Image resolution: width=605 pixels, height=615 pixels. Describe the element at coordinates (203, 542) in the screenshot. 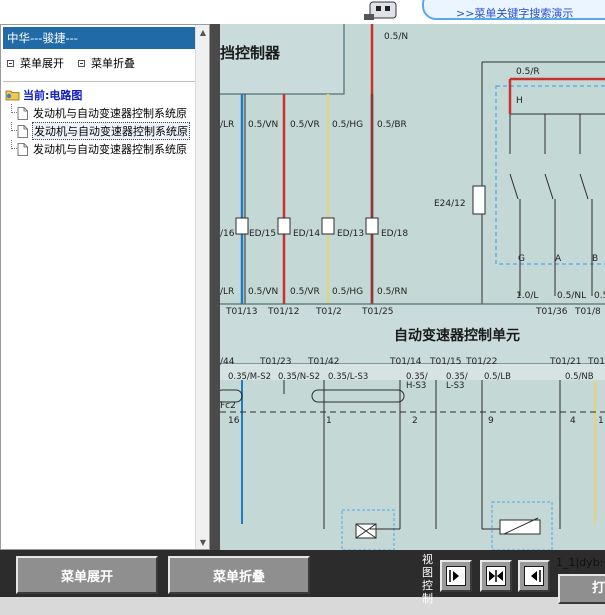

I see `scroll-down-icon: ▼` at that location.